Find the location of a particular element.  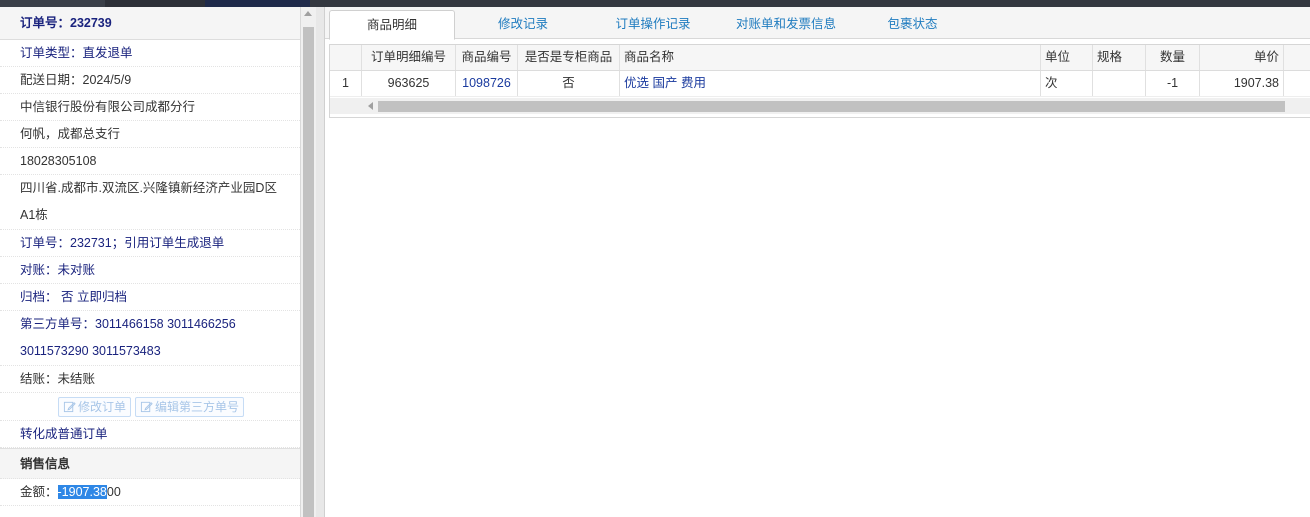

horizontal-scrollbar is located at coordinates (820, 106).